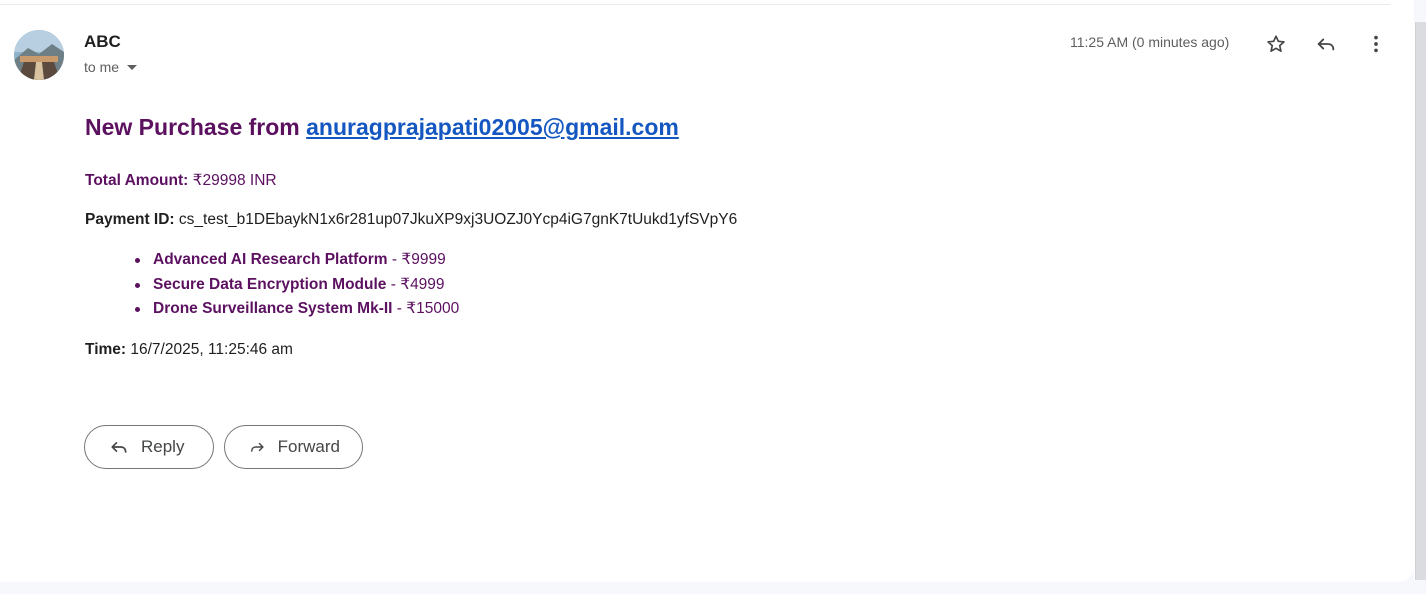 The image size is (1426, 594). I want to click on reply-button: Reply, so click(149, 447).